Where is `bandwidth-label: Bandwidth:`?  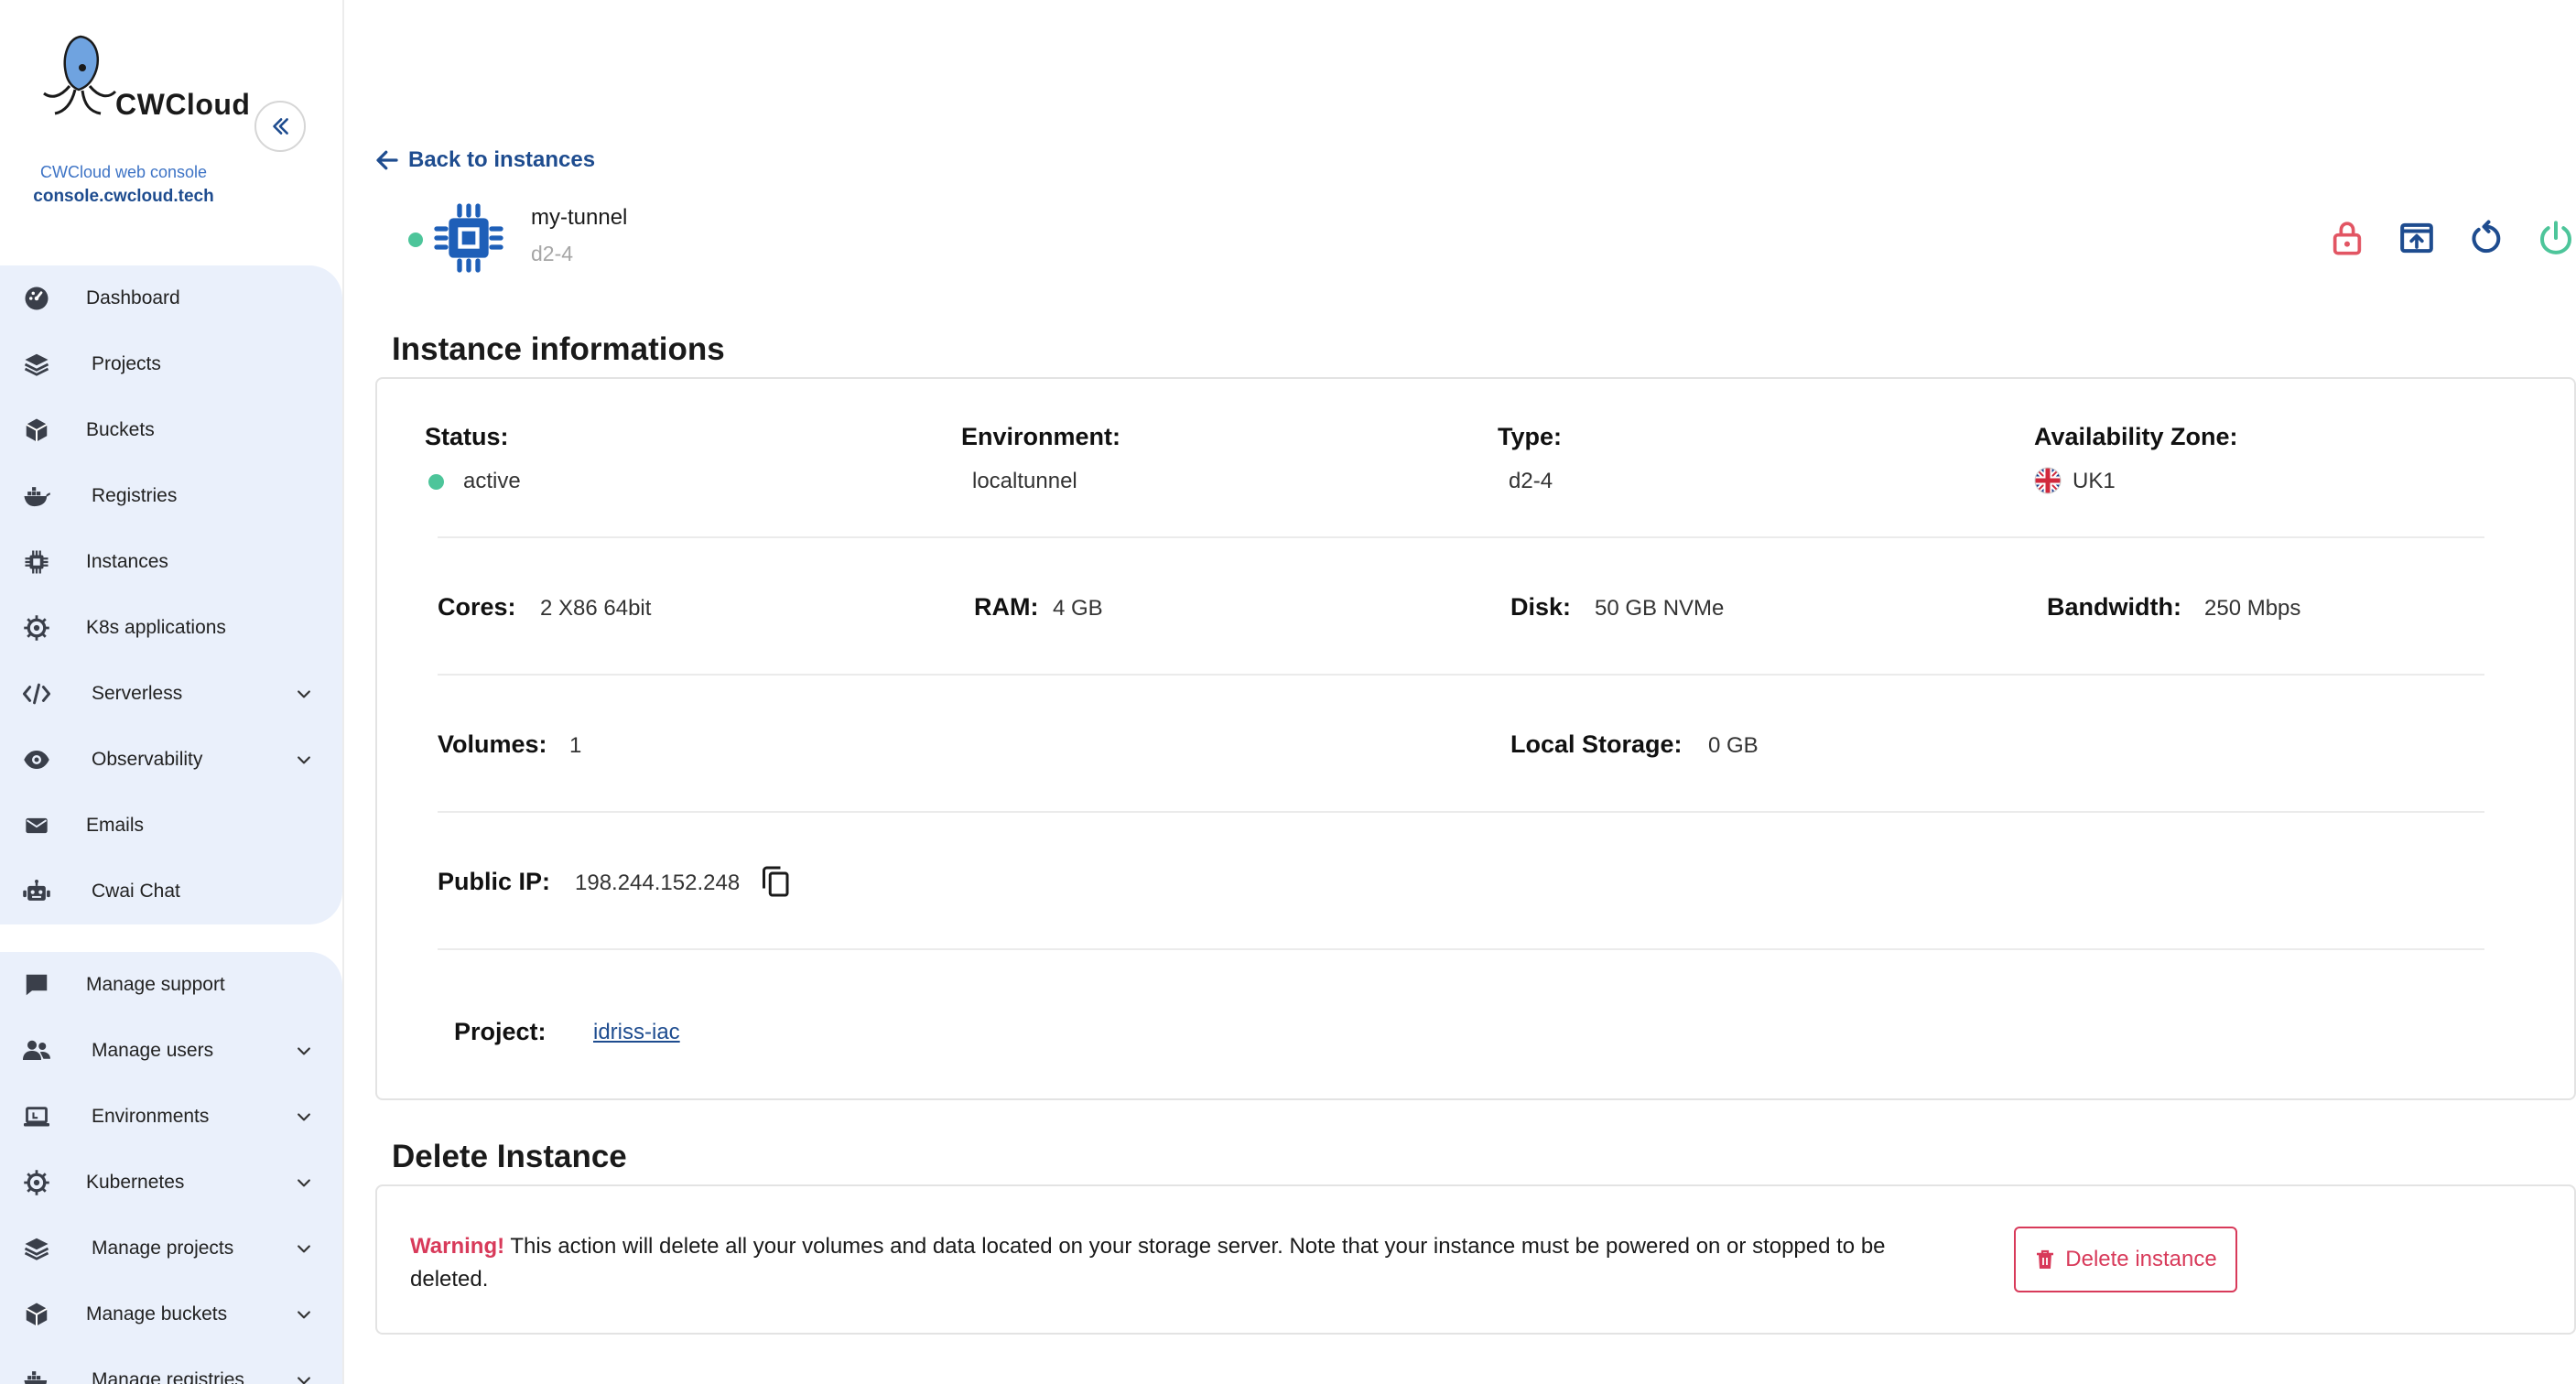
bandwidth-label: Bandwidth: is located at coordinates (2114, 607).